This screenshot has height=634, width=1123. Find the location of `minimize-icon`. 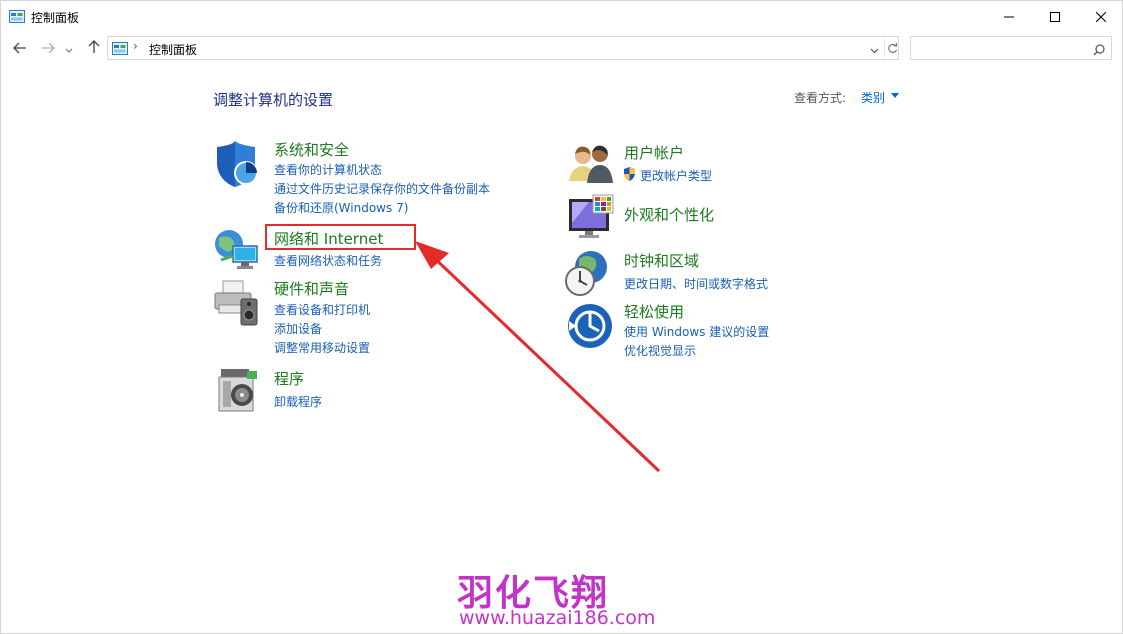

minimize-icon is located at coordinates (1009, 16).